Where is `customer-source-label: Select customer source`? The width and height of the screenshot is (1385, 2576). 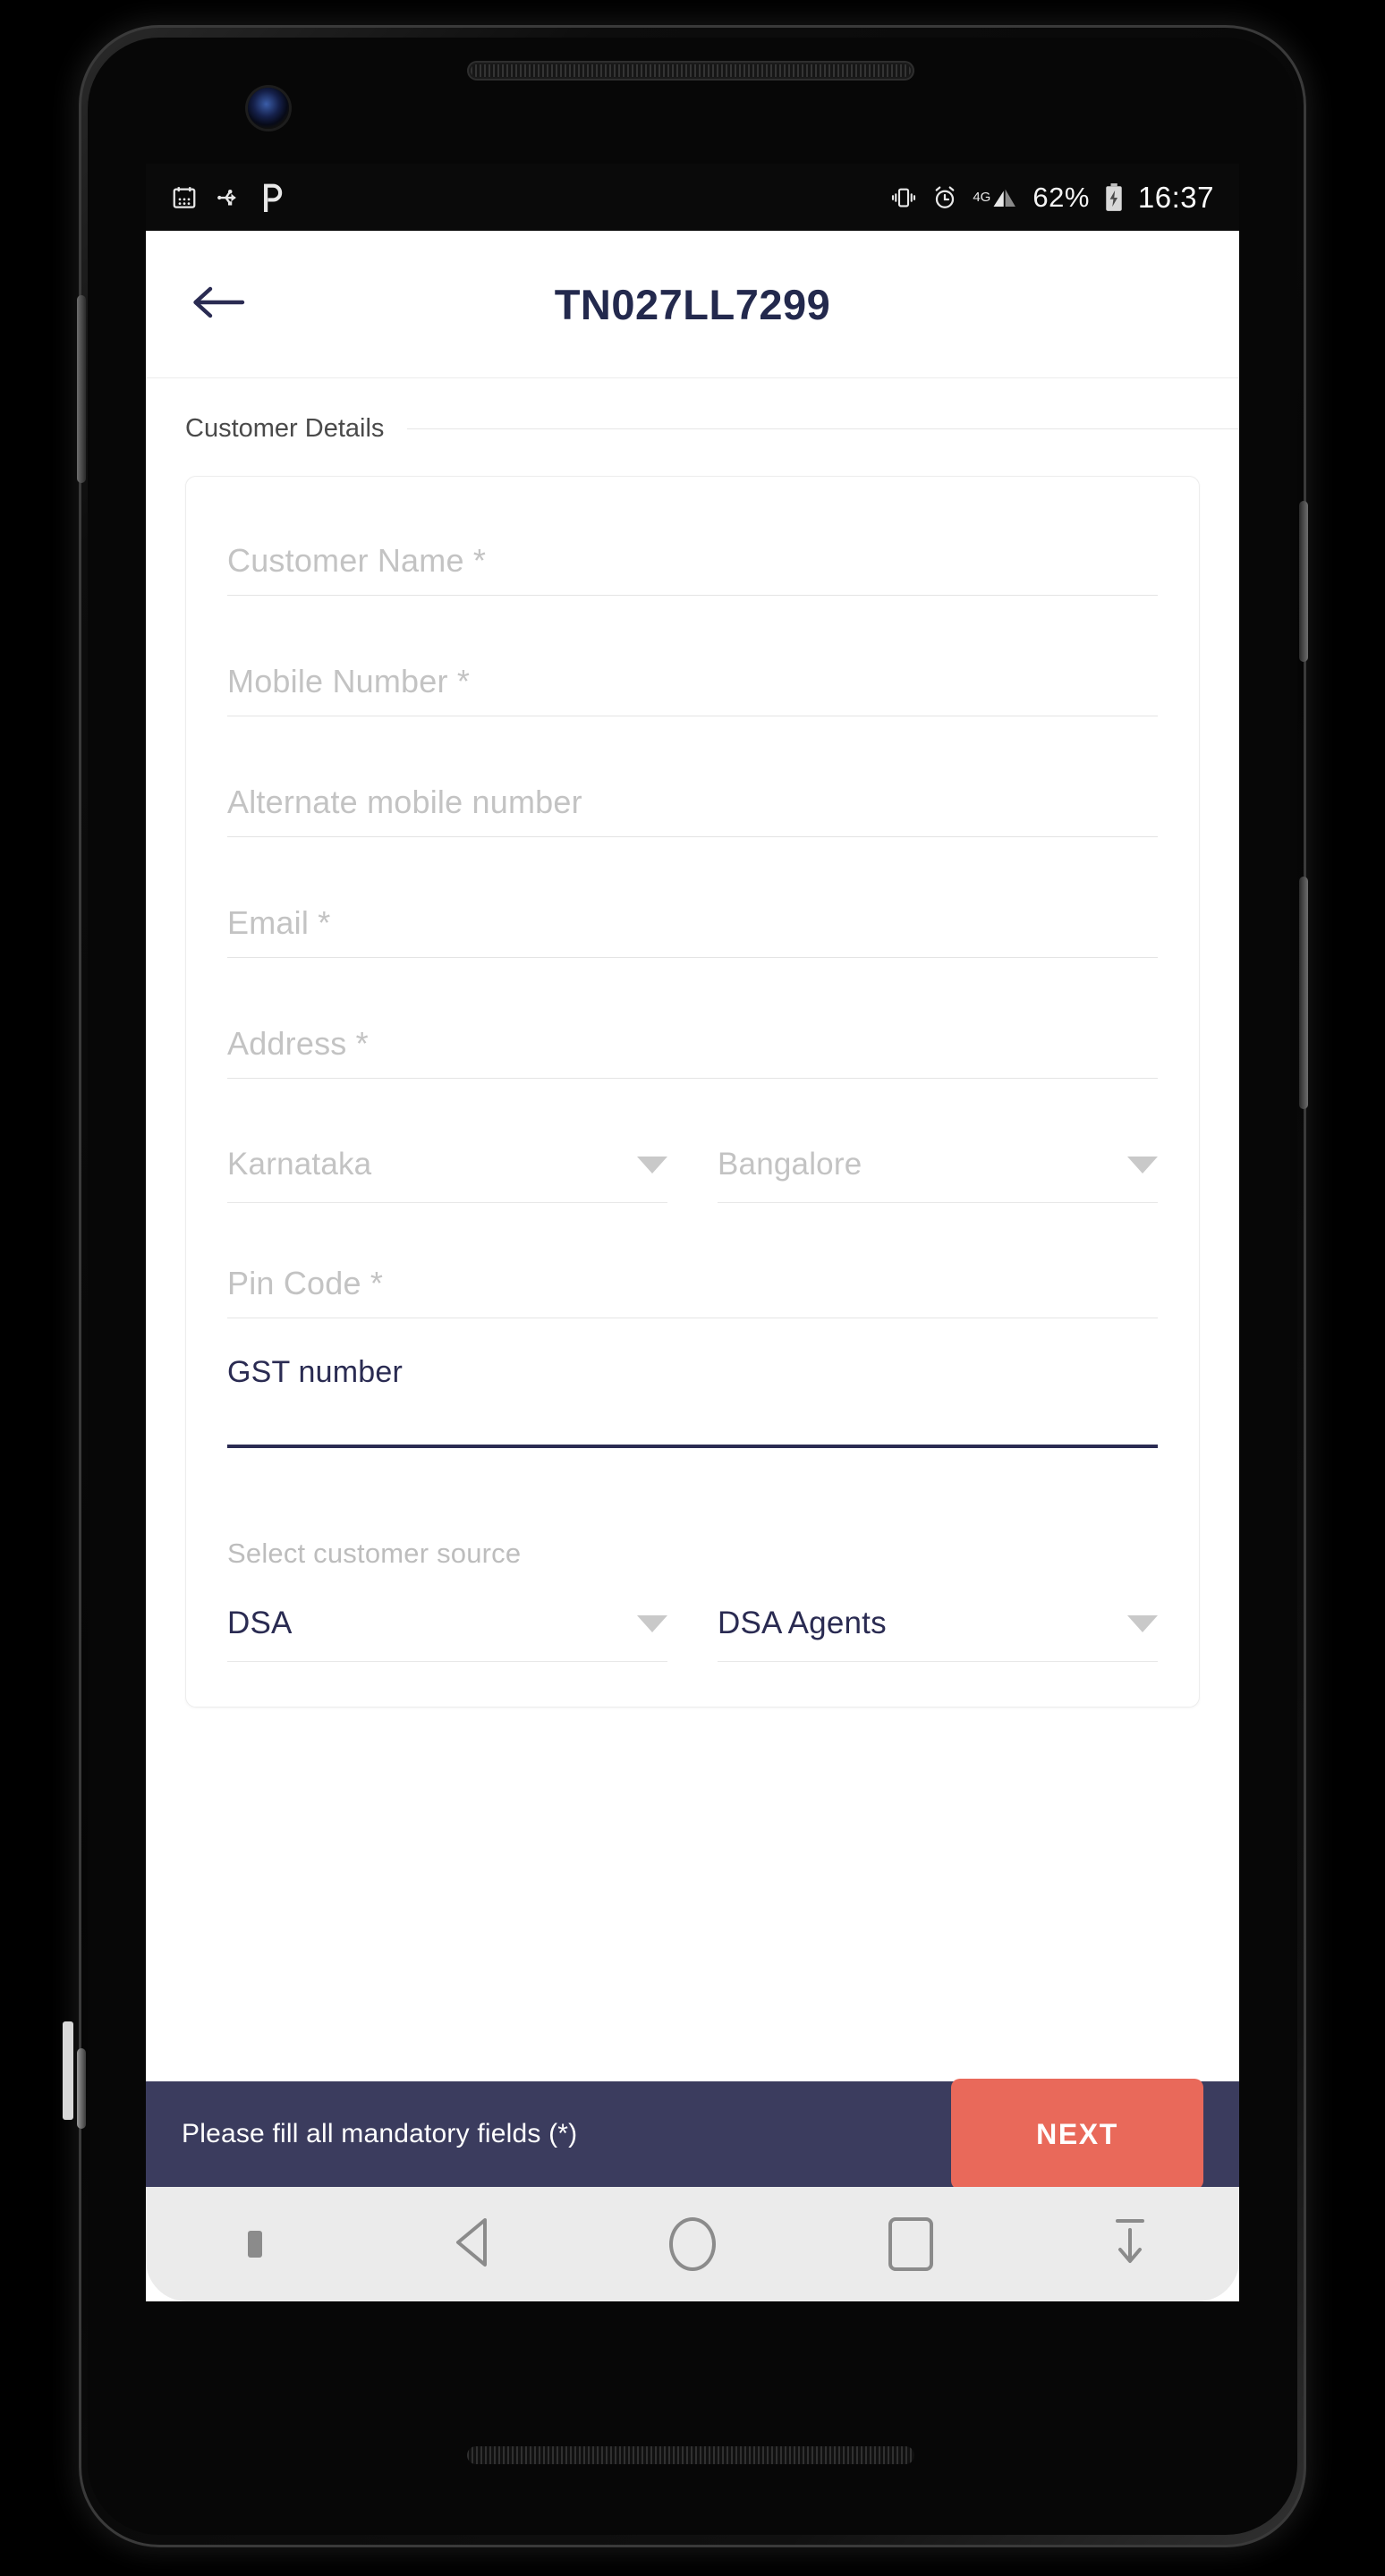
customer-source-label: Select customer source is located at coordinates (374, 1554).